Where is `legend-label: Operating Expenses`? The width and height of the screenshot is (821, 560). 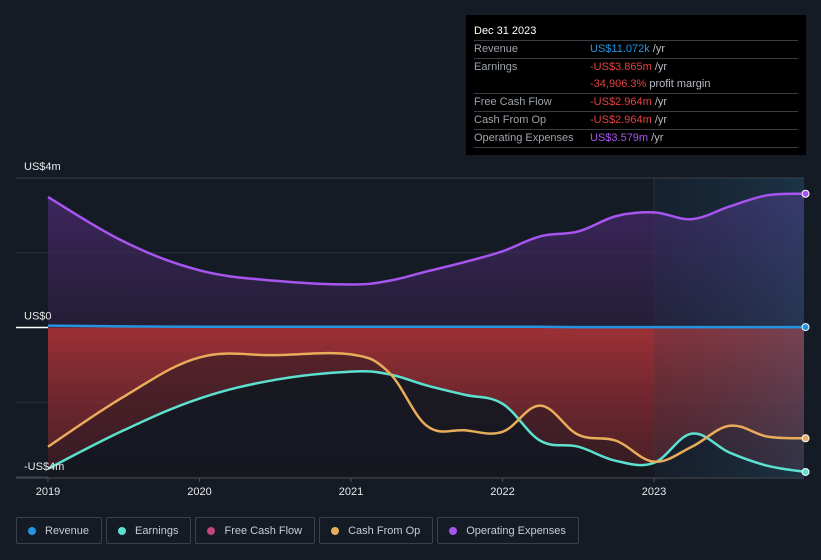
legend-label: Operating Expenses is located at coordinates (516, 530).